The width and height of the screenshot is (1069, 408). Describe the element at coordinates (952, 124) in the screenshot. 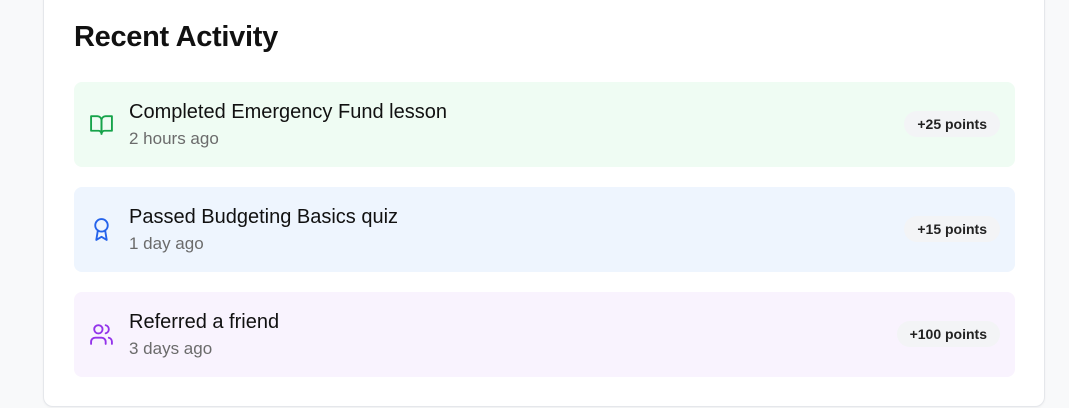

I see `points-badge: +25 points` at that location.